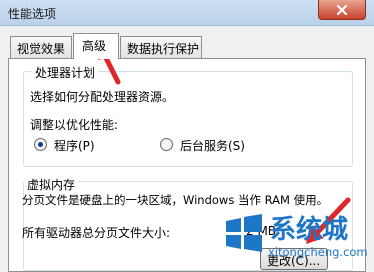 The height and width of the screenshot is (272, 374). Describe the element at coordinates (166, 144) in the screenshot. I see `radio-background-services` at that location.